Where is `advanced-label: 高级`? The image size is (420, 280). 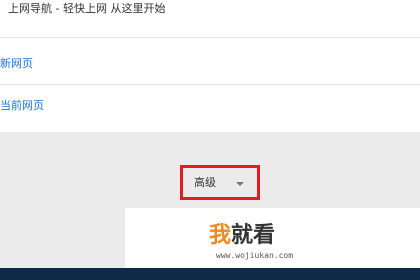 advanced-label: 高级 is located at coordinates (205, 182).